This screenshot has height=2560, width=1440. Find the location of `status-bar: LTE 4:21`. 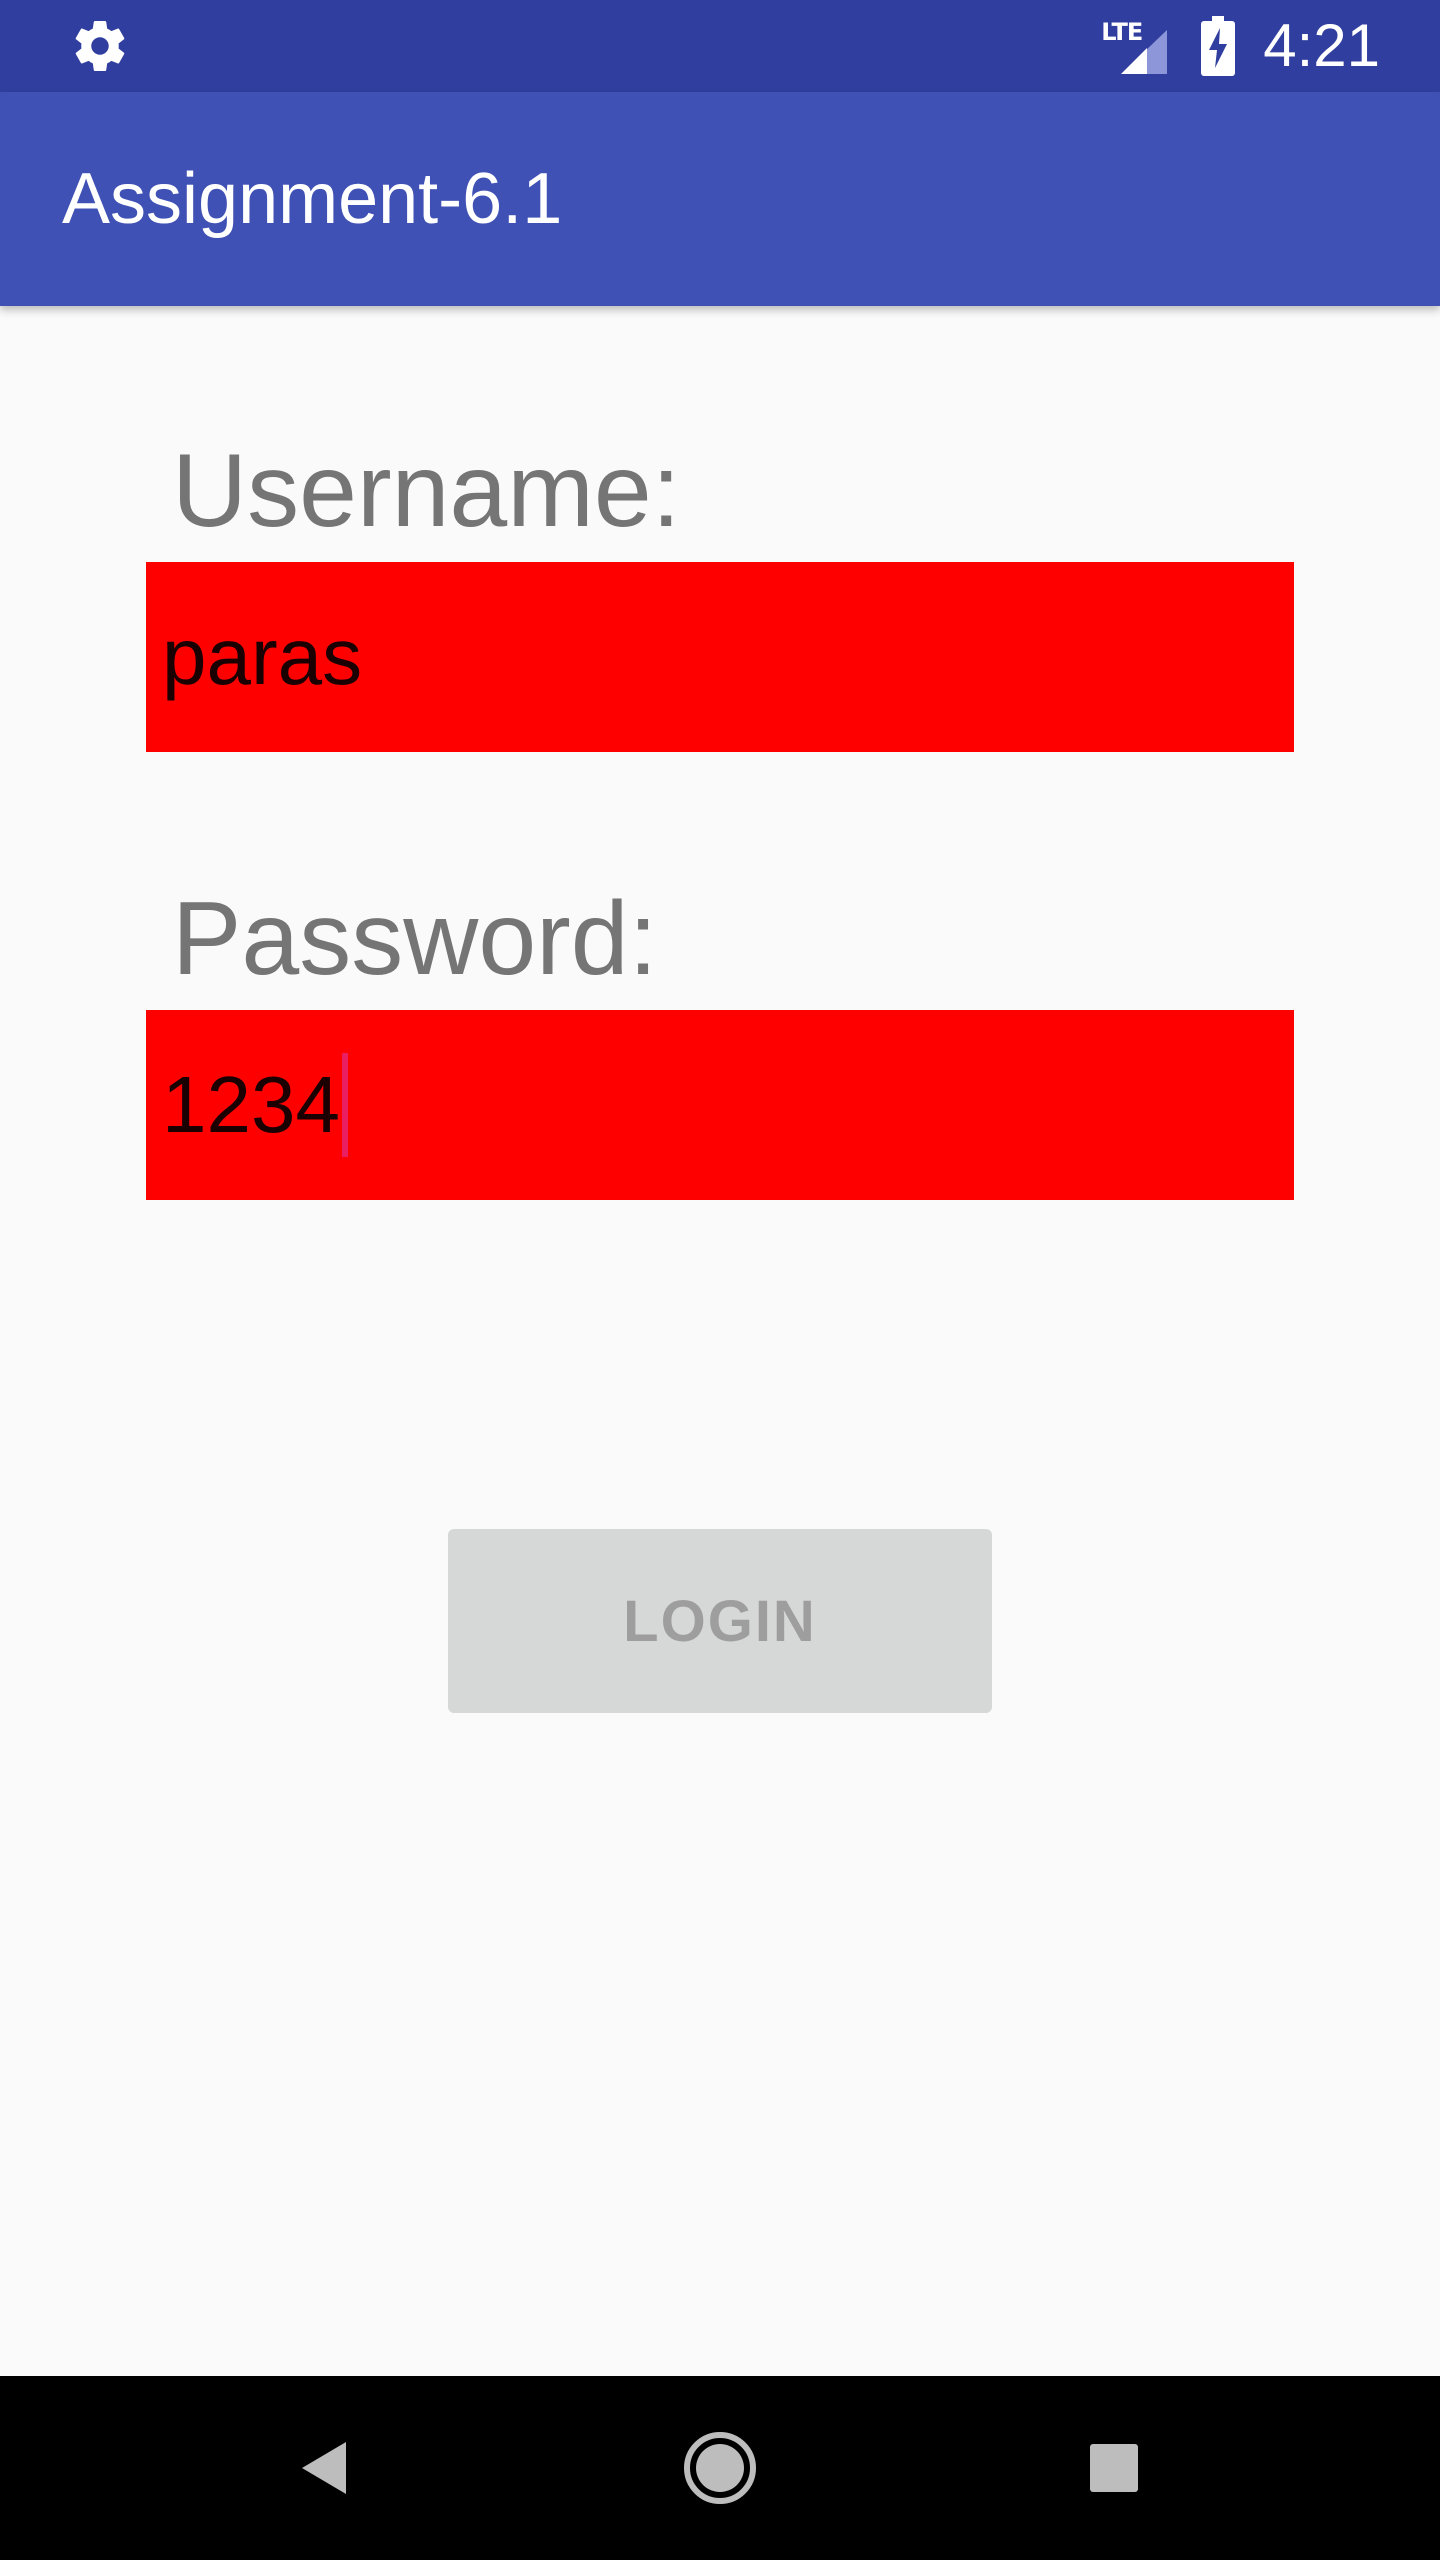

status-bar: LTE 4:21 is located at coordinates (720, 46).